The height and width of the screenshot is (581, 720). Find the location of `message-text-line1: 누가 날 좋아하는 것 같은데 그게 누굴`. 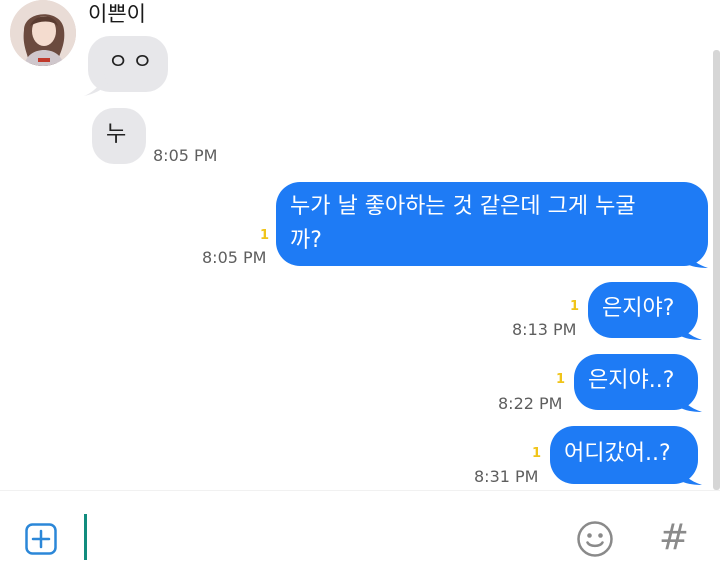

message-text-line1: 누가 날 좋아하는 것 같은데 그게 누굴 is located at coordinates (463, 206).